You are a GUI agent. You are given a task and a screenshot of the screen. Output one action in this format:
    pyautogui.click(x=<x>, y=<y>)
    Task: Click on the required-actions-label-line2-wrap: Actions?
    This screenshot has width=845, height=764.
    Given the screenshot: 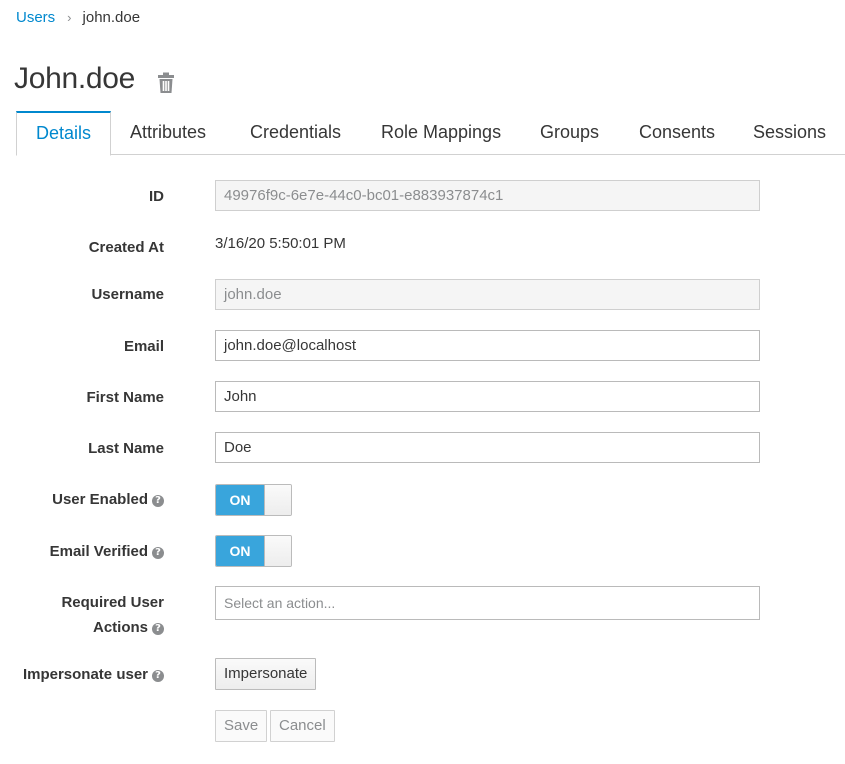 What is the action you would take?
    pyautogui.click(x=112, y=627)
    